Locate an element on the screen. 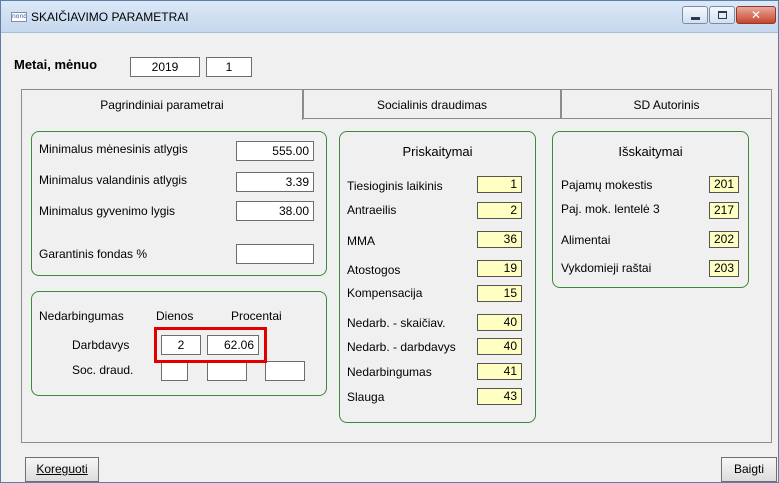 Image resolution: width=779 pixels, height=483 pixels. accrual-code-field: 19 is located at coordinates (499, 268).